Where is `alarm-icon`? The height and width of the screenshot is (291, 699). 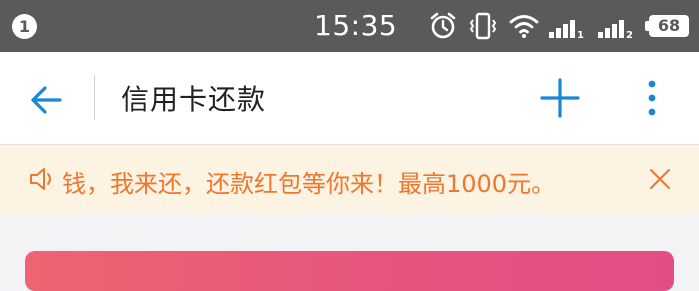 alarm-icon is located at coordinates (443, 25).